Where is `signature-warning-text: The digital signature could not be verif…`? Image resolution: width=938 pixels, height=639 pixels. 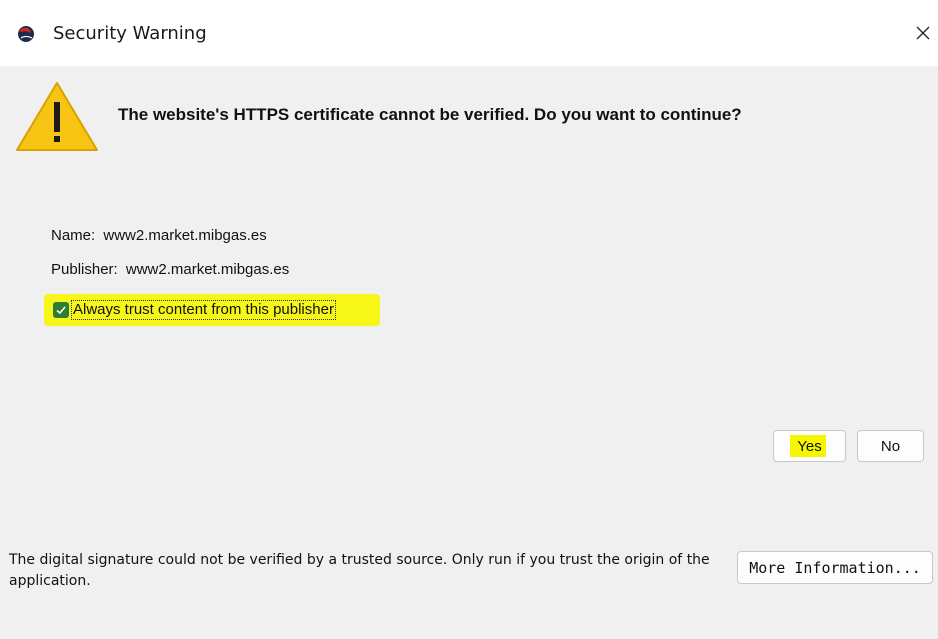 signature-warning-text: The digital signature could not be verif… is located at coordinates (359, 570).